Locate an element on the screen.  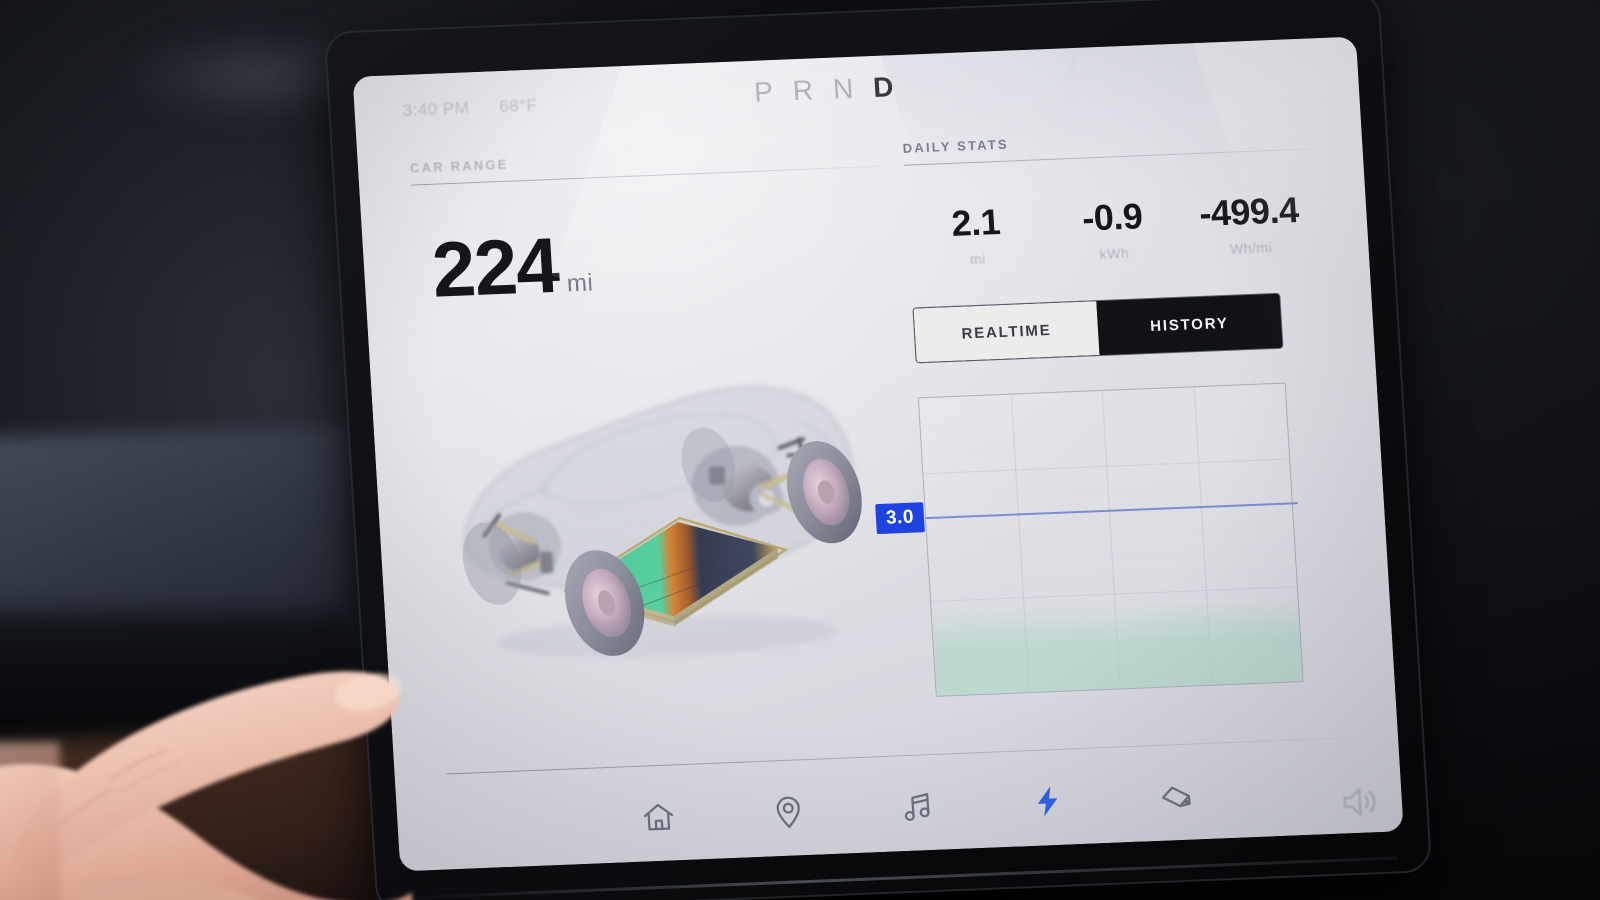
music-icon is located at coordinates (917, 806).